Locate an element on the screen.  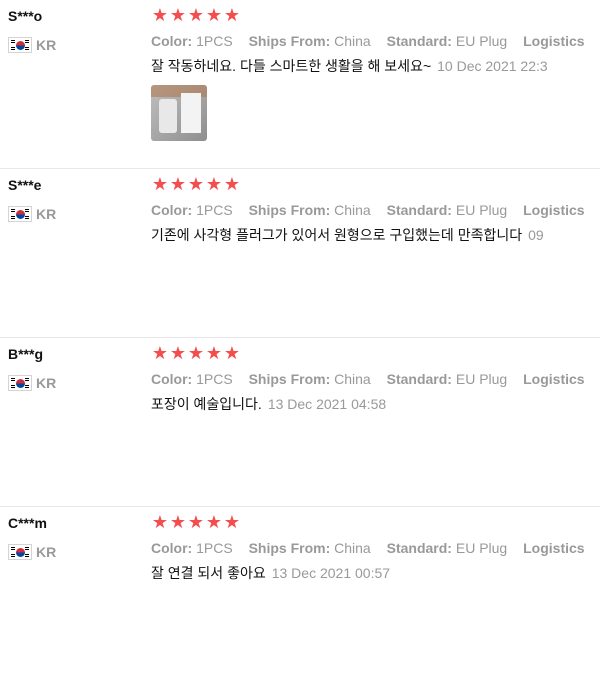
review-date: 10 Dec 2021 22:3 is located at coordinates (492, 66).